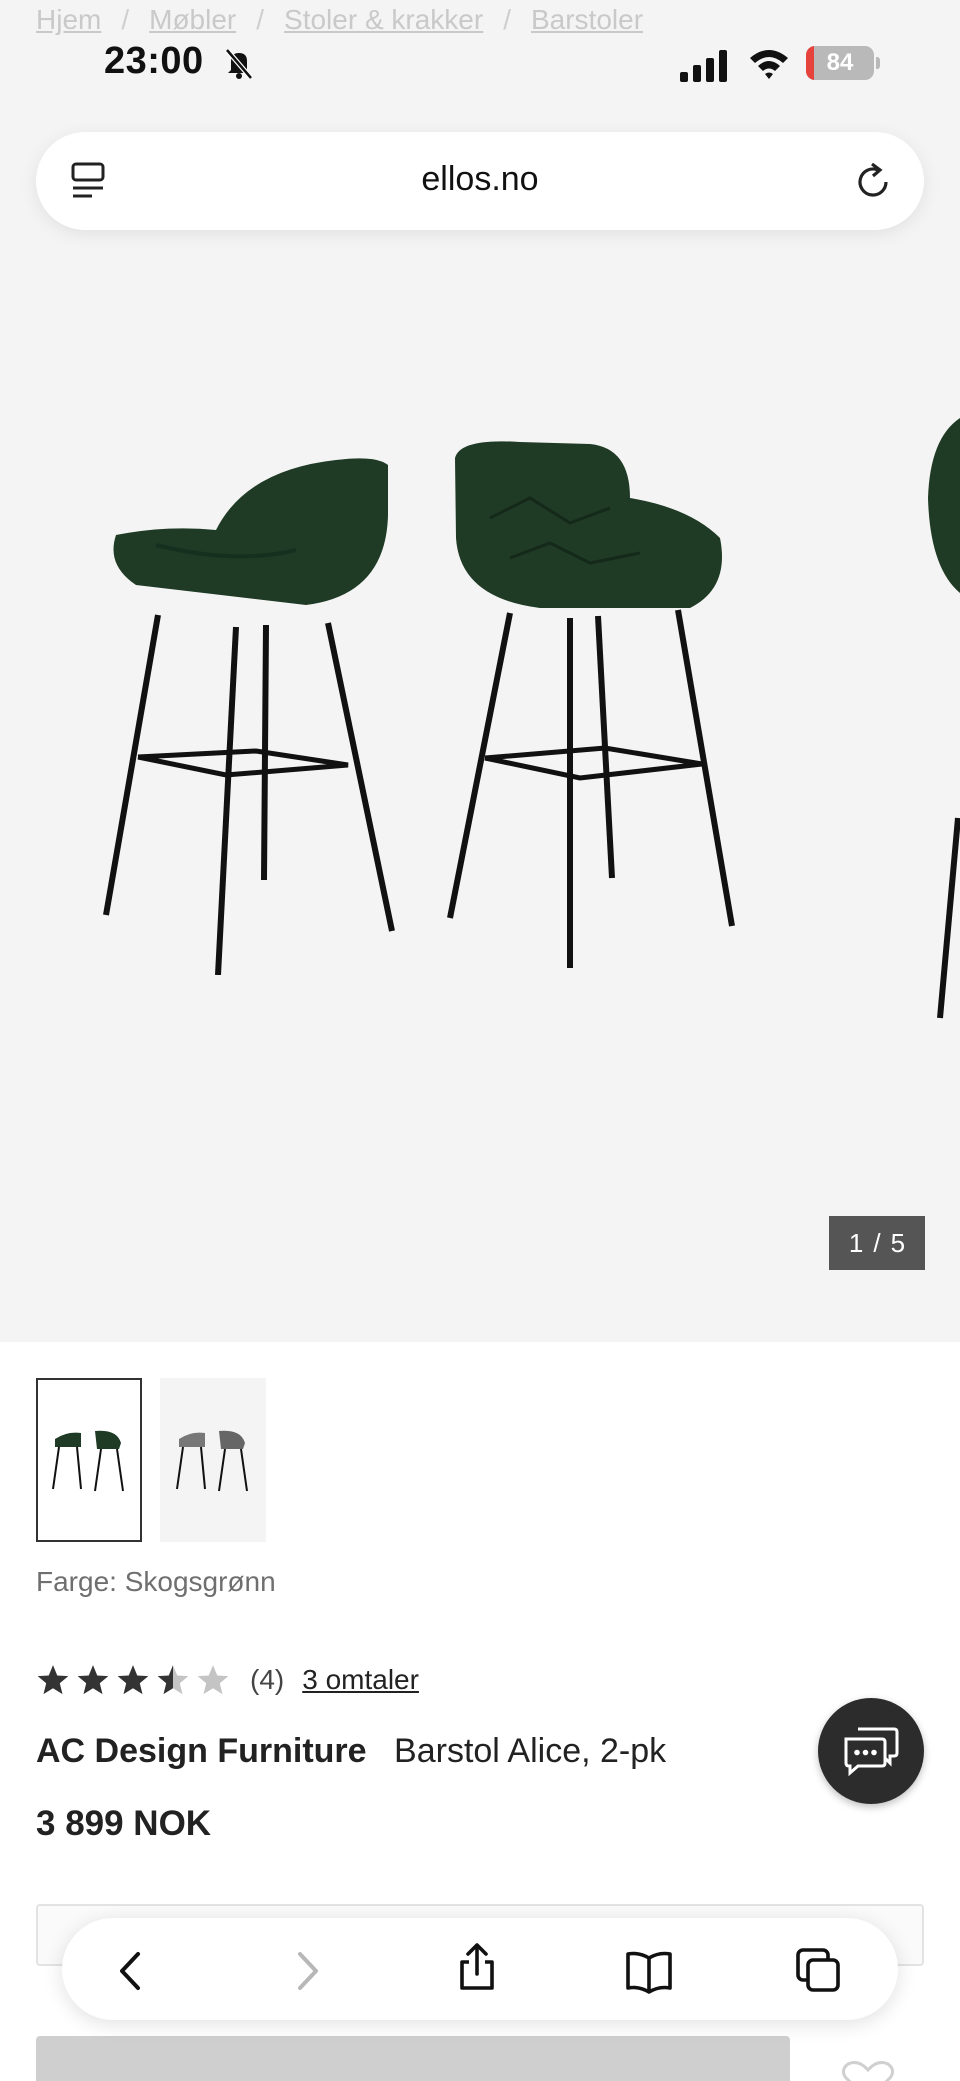 This screenshot has width=960, height=2081. I want to click on forward-icon, so click(307, 1971).